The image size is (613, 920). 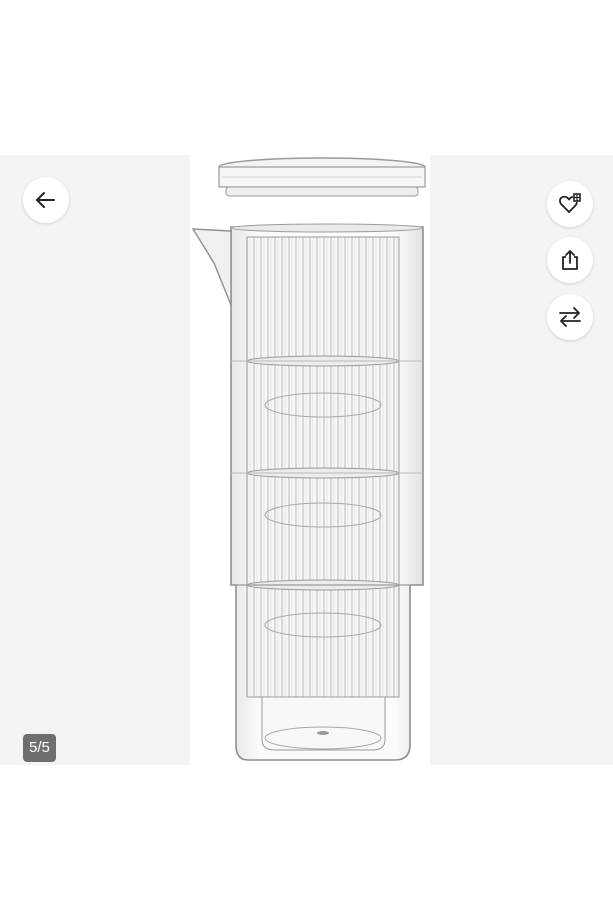 What do you see at coordinates (39, 748) in the screenshot?
I see `image-counter: 5/5` at bounding box center [39, 748].